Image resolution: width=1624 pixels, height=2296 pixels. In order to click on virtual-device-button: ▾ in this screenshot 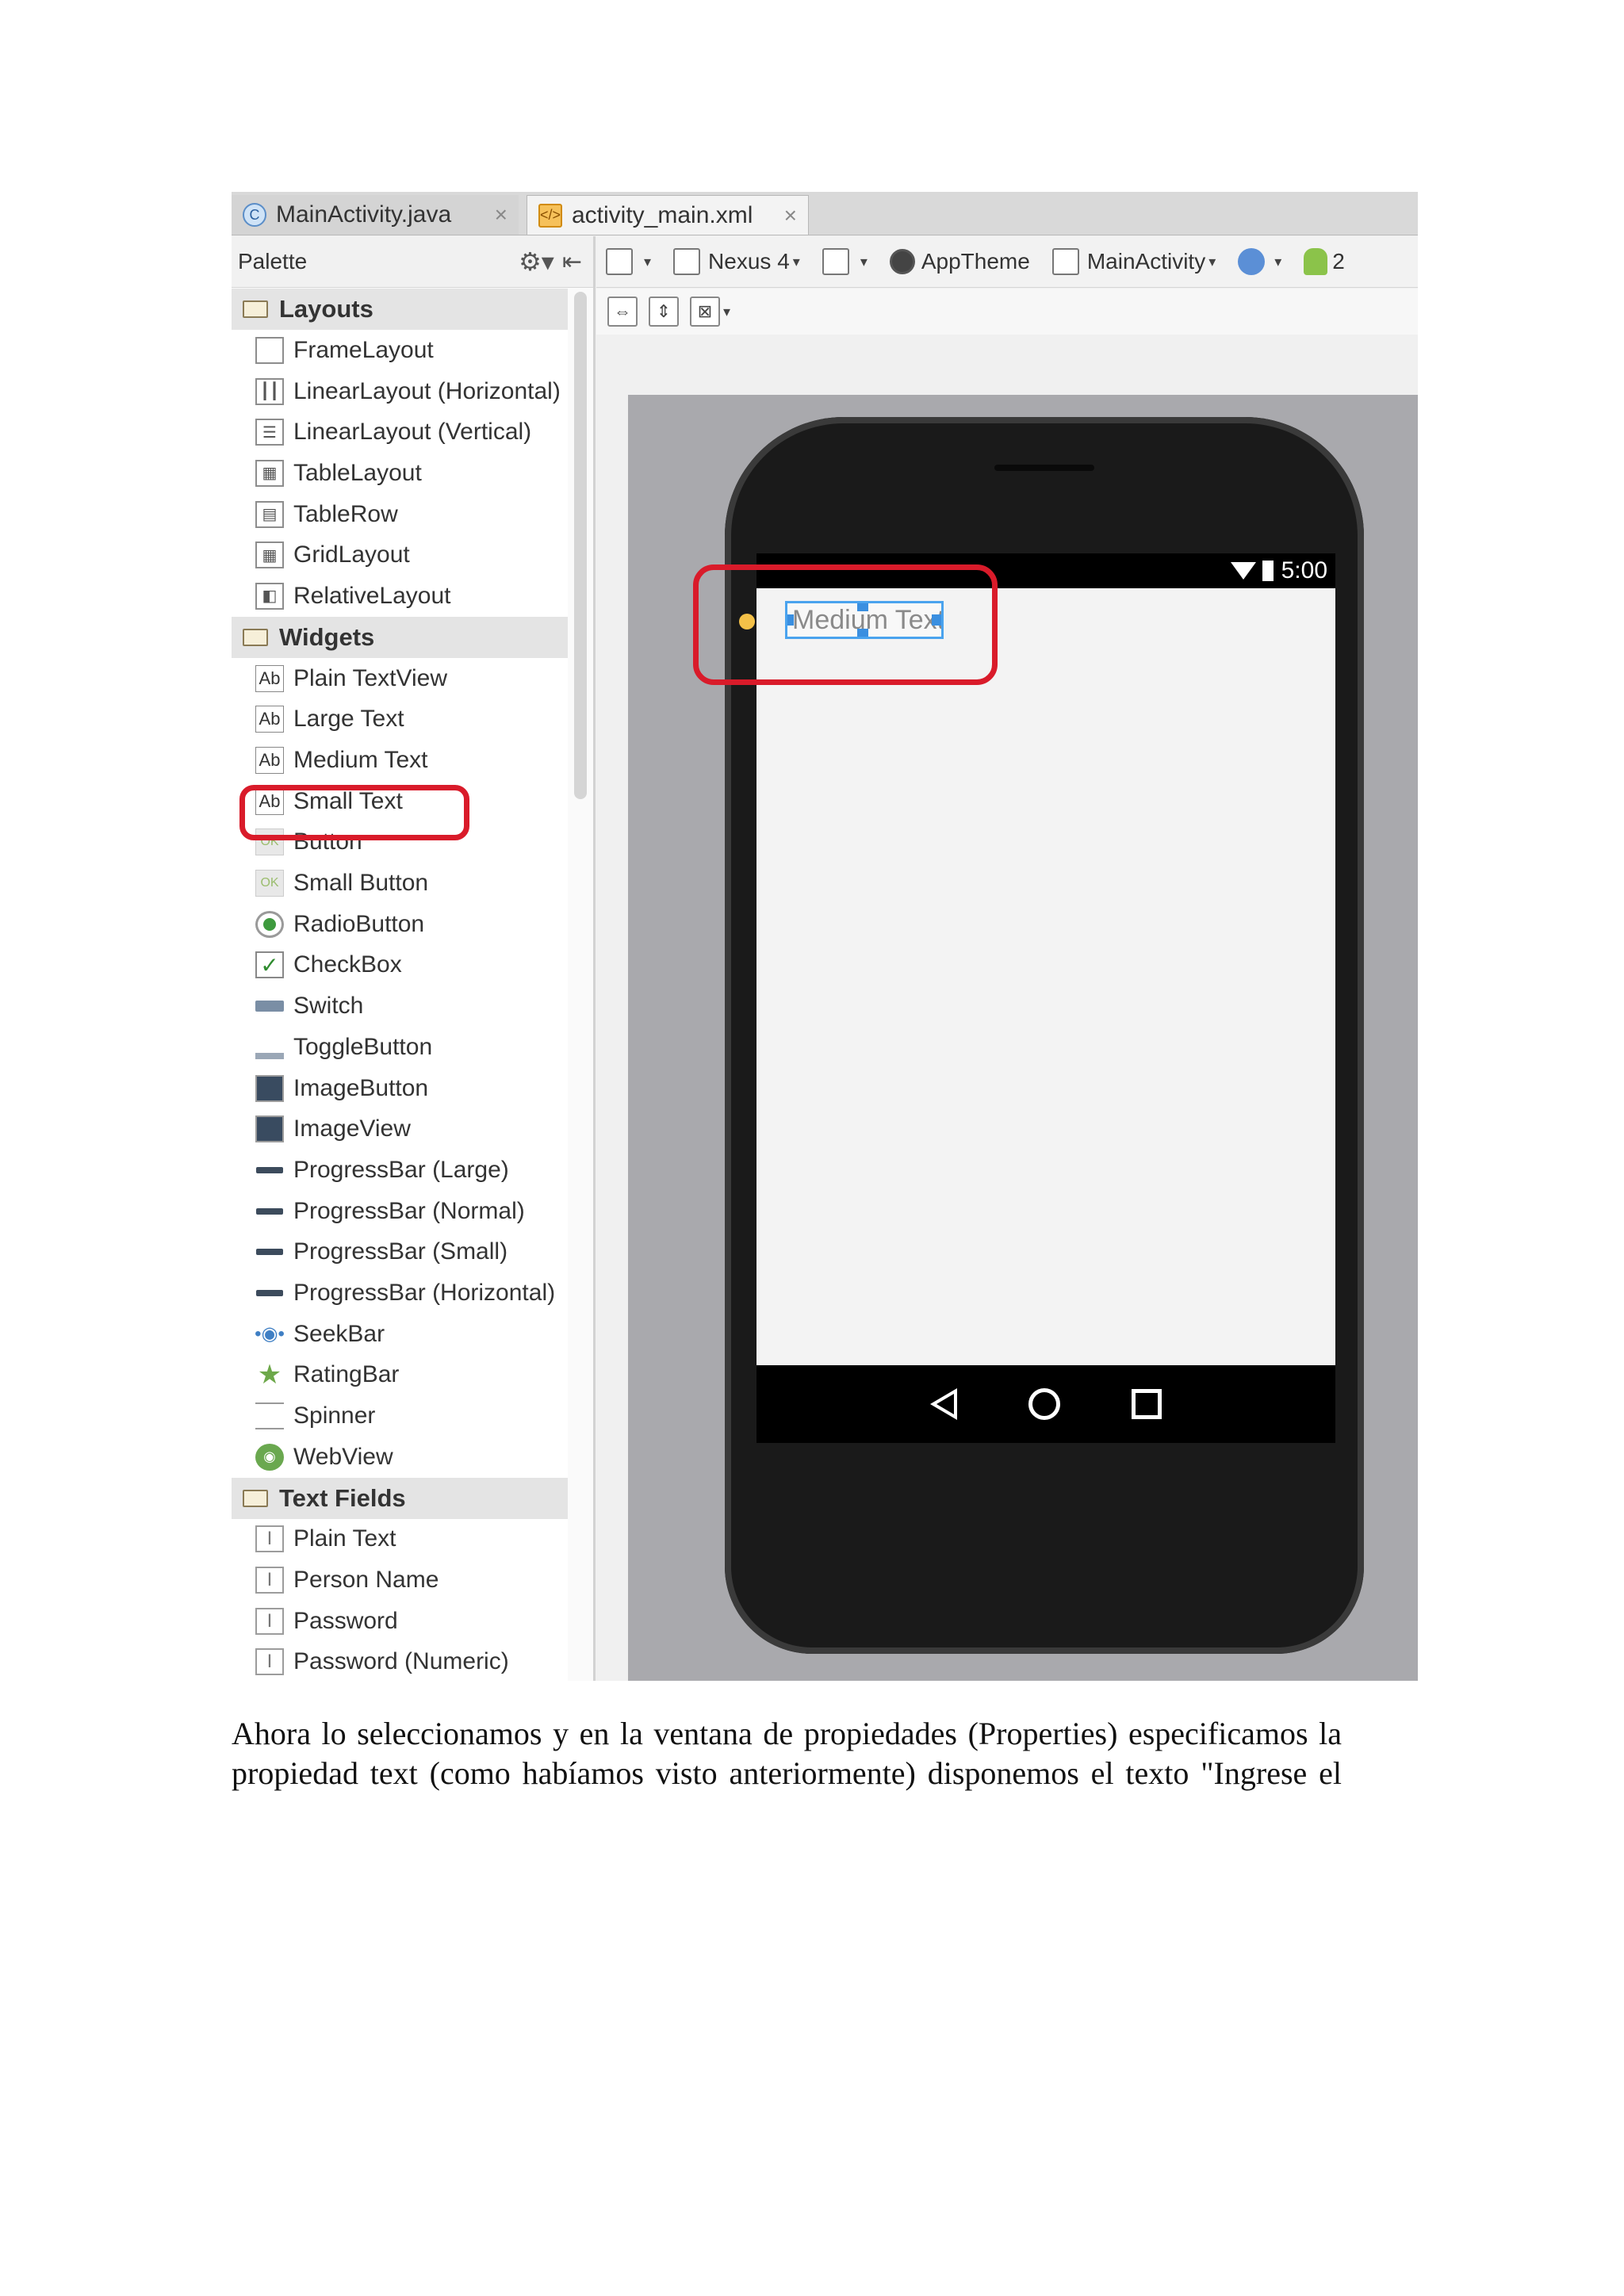, I will do `click(628, 261)`.